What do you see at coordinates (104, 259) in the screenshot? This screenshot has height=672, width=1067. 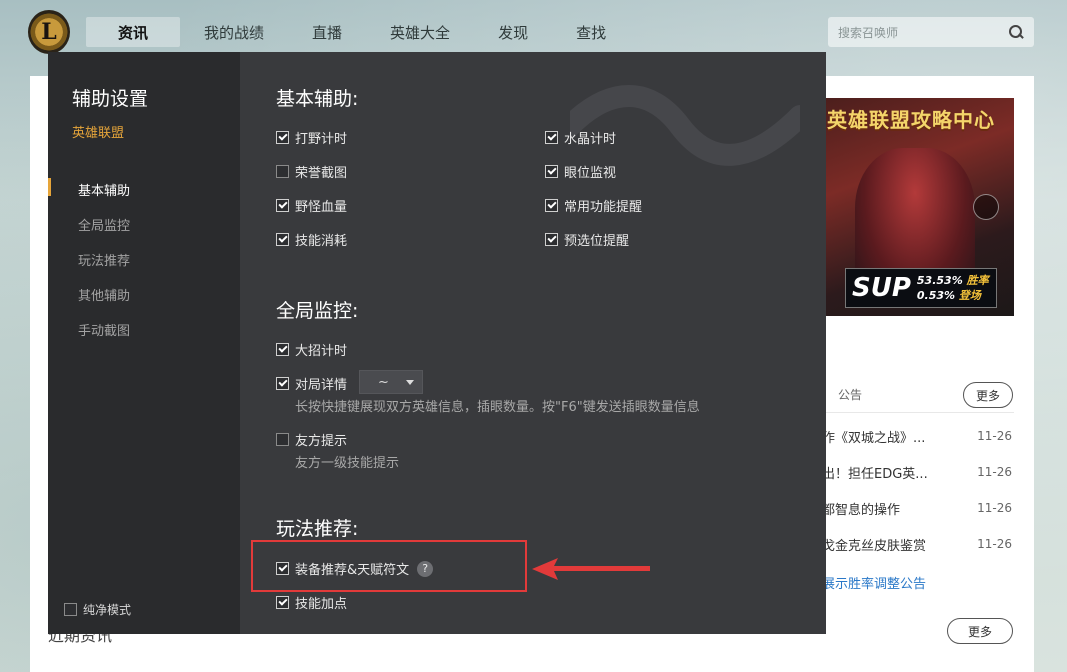 I see `sidebar-menu-item: 玩法推荐` at bounding box center [104, 259].